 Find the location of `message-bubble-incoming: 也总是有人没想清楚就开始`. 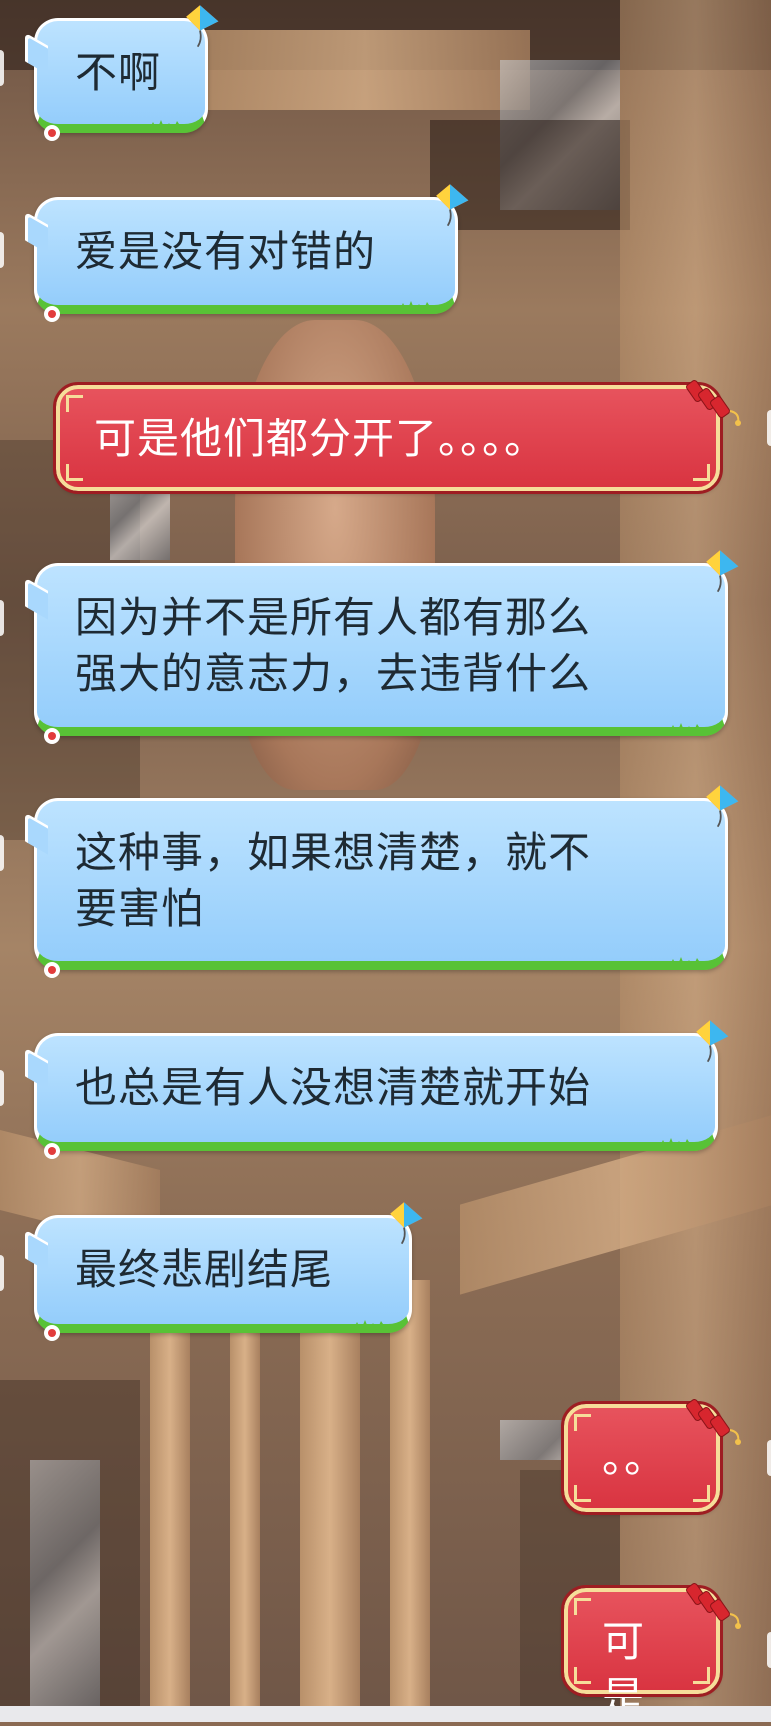

message-bubble-incoming: 也总是有人没想清楚就开始 is located at coordinates (377, 1089).